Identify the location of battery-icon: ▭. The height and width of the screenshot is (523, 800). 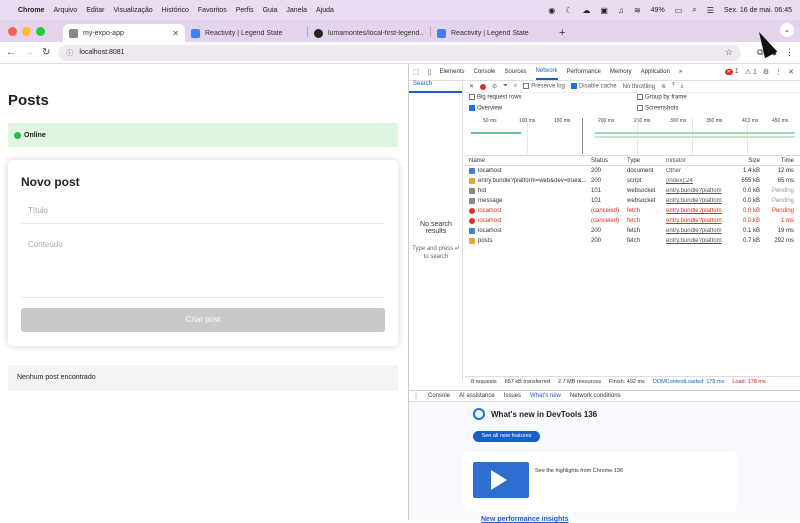
(679, 10).